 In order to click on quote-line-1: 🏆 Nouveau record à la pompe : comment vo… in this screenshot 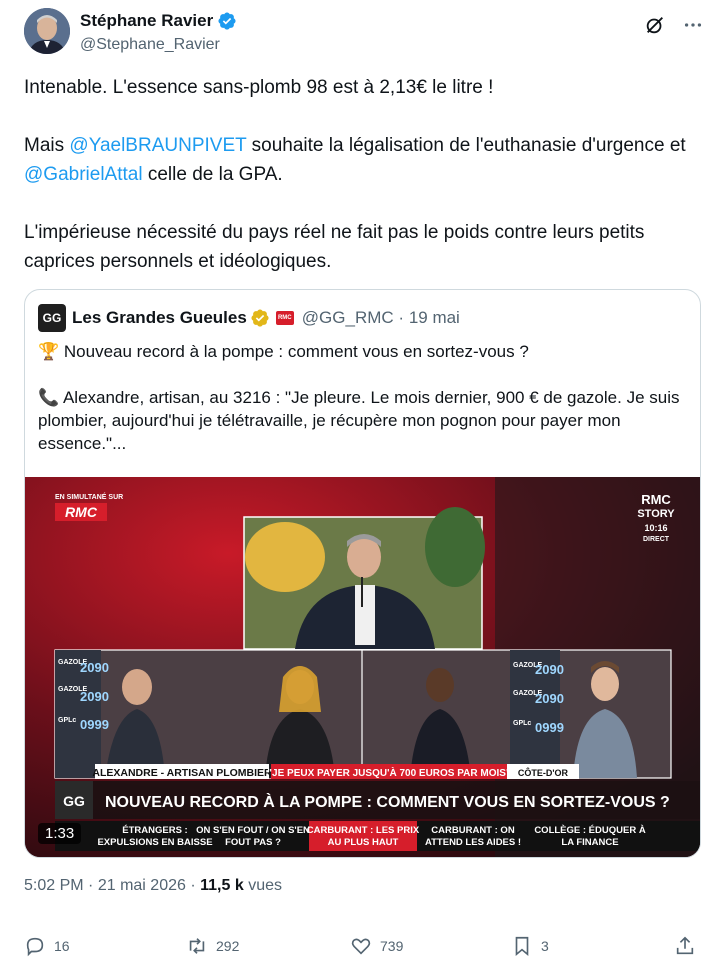, I will do `click(283, 351)`.